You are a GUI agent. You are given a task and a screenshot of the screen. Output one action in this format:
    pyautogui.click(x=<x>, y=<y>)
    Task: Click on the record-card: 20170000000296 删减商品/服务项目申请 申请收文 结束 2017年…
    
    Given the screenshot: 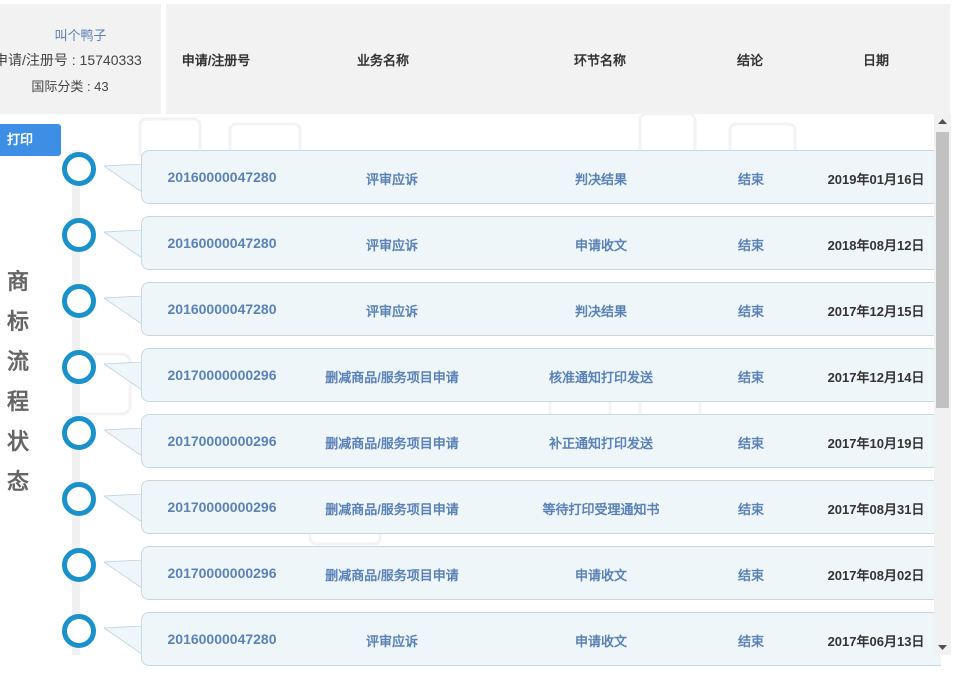 What is the action you would take?
    pyautogui.click(x=541, y=573)
    